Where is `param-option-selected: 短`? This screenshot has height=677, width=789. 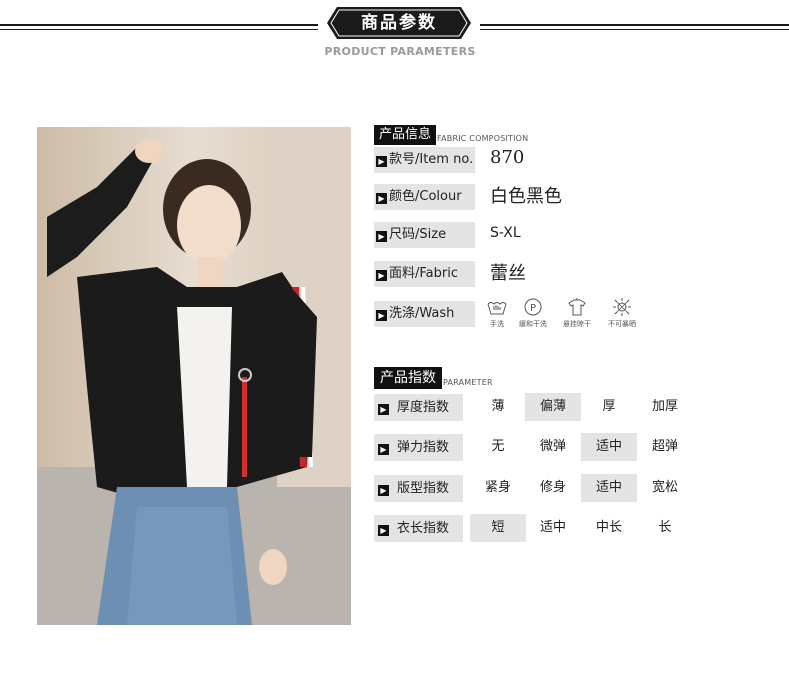
param-option-selected: 短 is located at coordinates (498, 528).